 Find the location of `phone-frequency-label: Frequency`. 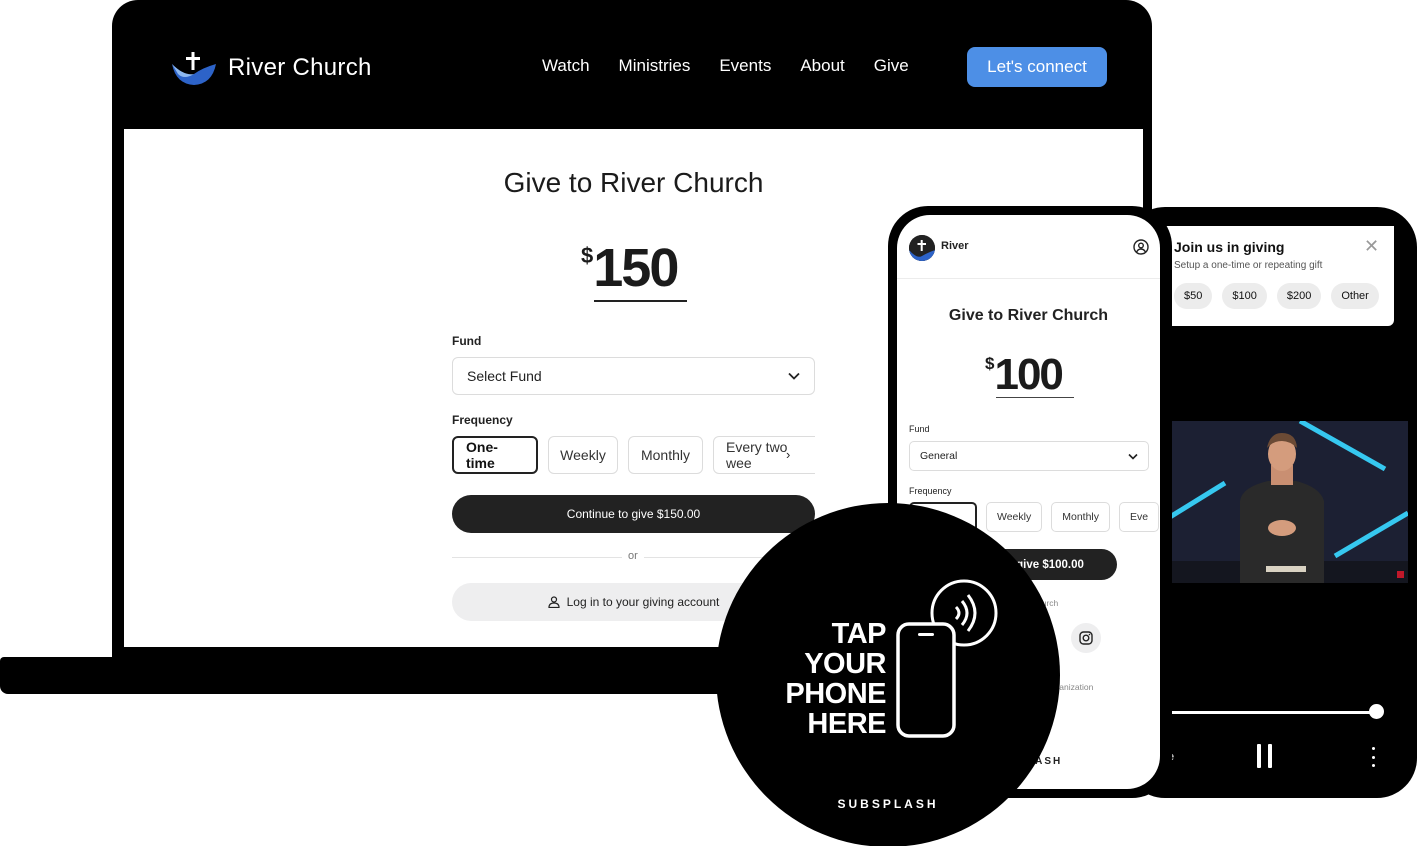

phone-frequency-label: Frequency is located at coordinates (930, 491).